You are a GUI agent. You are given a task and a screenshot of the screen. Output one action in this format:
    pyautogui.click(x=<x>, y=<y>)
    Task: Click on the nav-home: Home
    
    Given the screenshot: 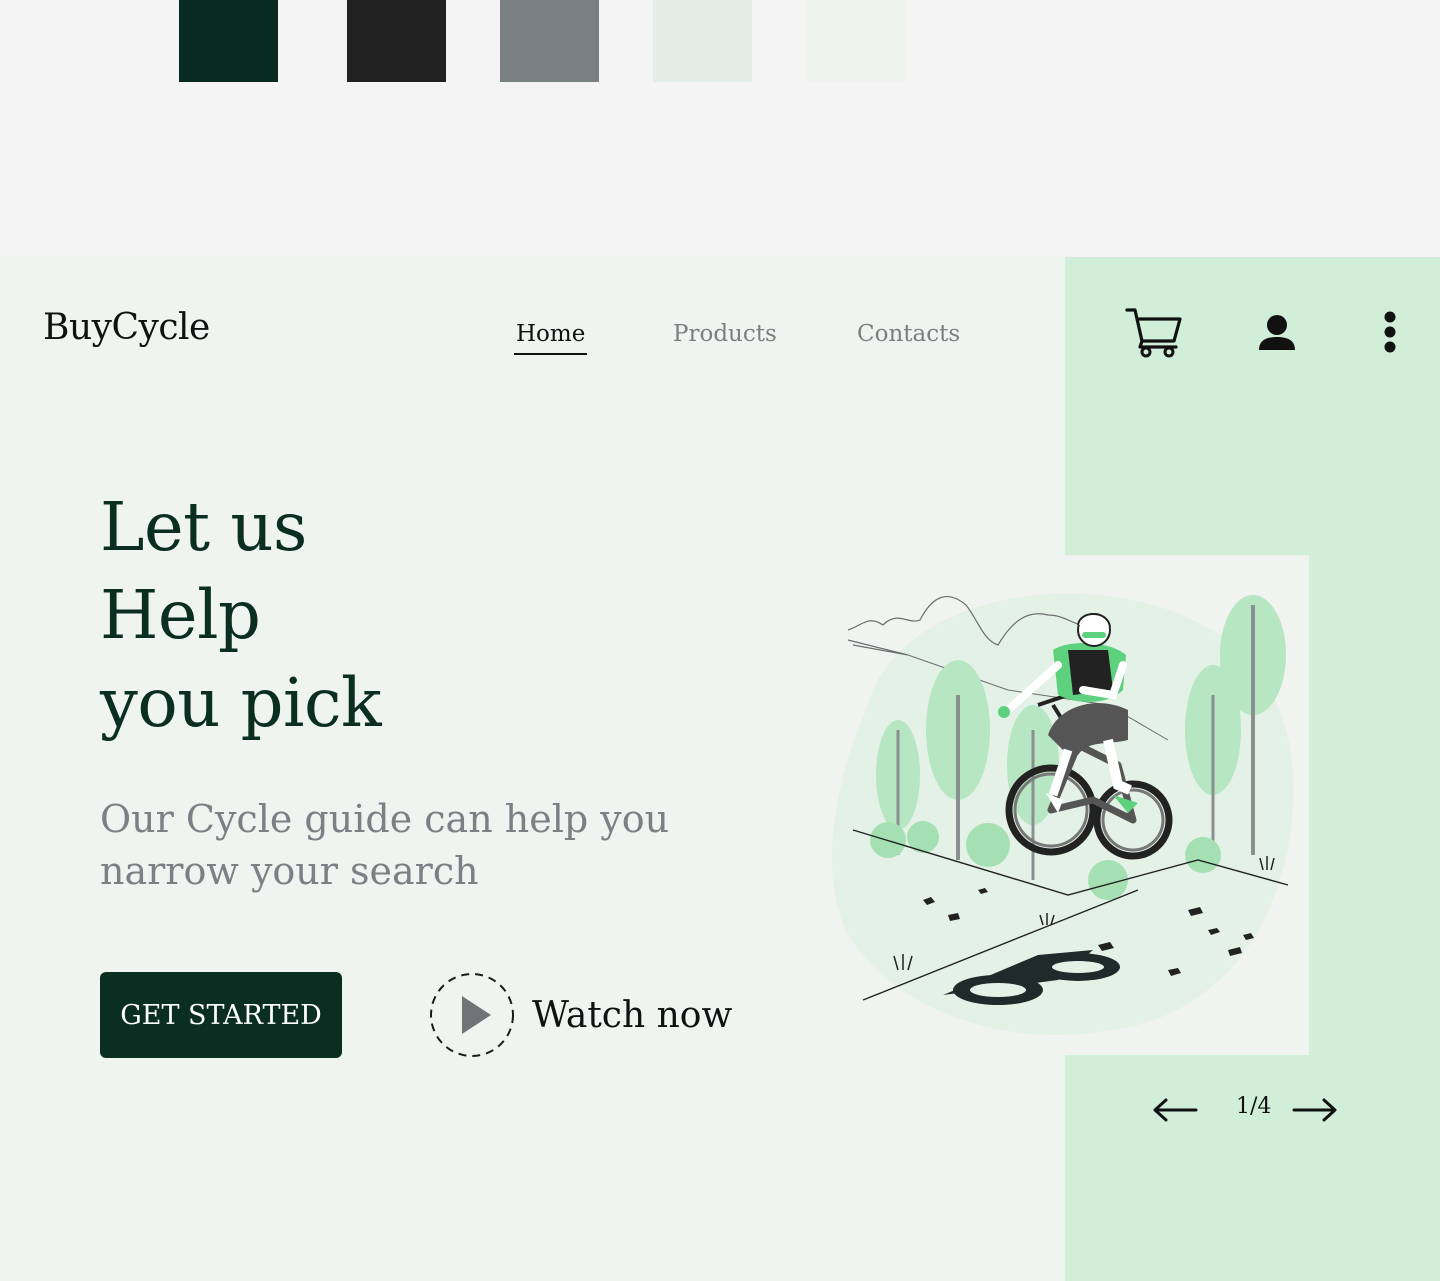 What is the action you would take?
    pyautogui.click(x=550, y=338)
    